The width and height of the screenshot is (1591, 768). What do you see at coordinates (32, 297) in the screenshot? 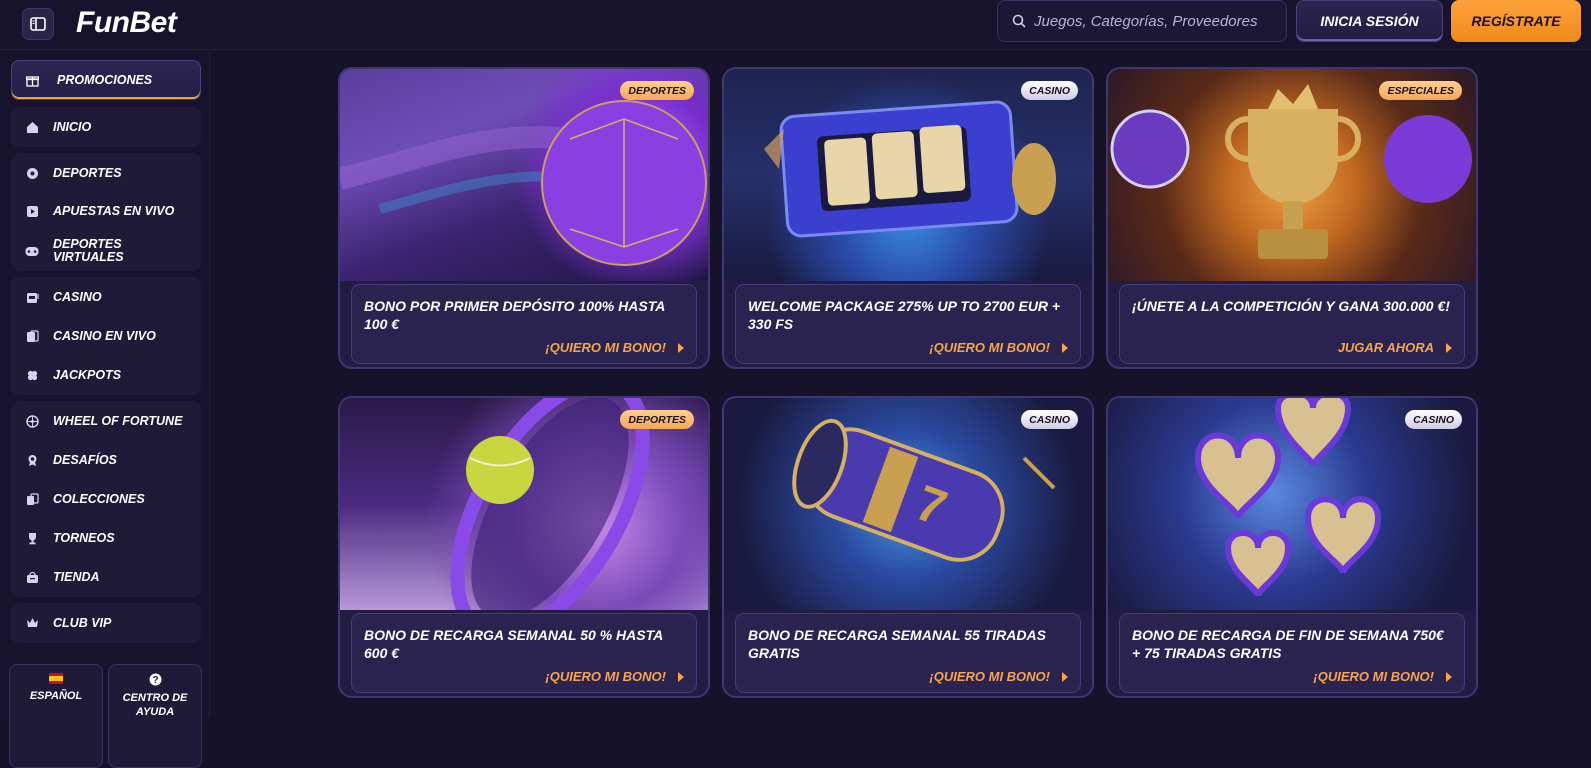
I see `slot-machine-icon` at bounding box center [32, 297].